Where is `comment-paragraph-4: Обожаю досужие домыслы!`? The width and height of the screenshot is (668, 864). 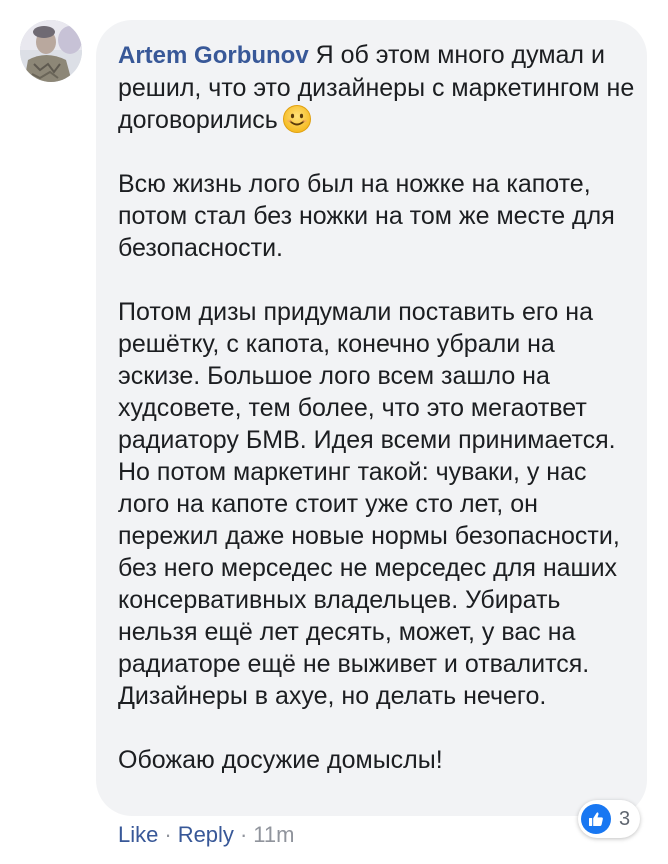
comment-paragraph-4: Обожаю досужие домыслы! is located at coordinates (280, 760).